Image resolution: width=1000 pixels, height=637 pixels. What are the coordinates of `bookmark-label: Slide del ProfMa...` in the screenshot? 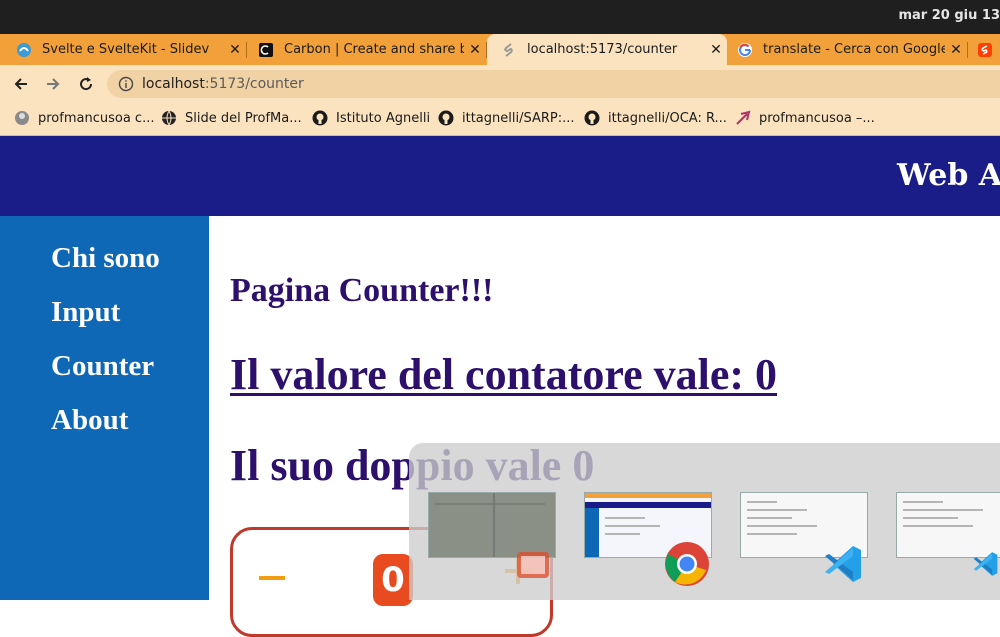 It's located at (243, 118).